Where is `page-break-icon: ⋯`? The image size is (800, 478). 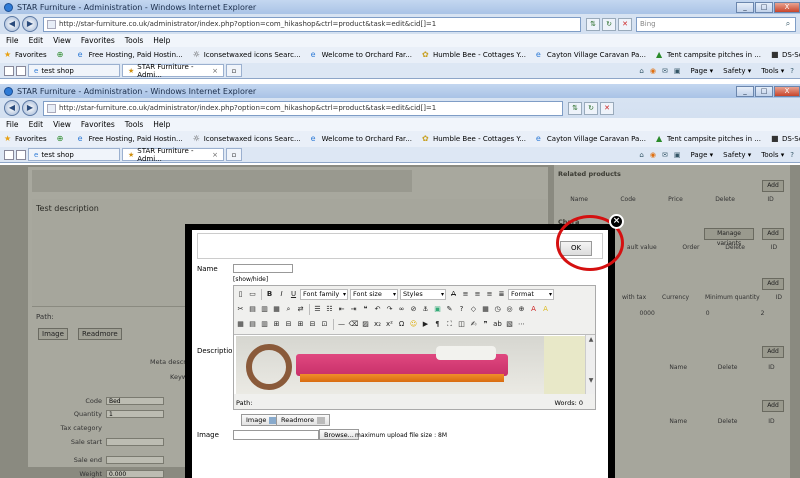
page-break-icon: ⋯ is located at coordinates (521, 324).